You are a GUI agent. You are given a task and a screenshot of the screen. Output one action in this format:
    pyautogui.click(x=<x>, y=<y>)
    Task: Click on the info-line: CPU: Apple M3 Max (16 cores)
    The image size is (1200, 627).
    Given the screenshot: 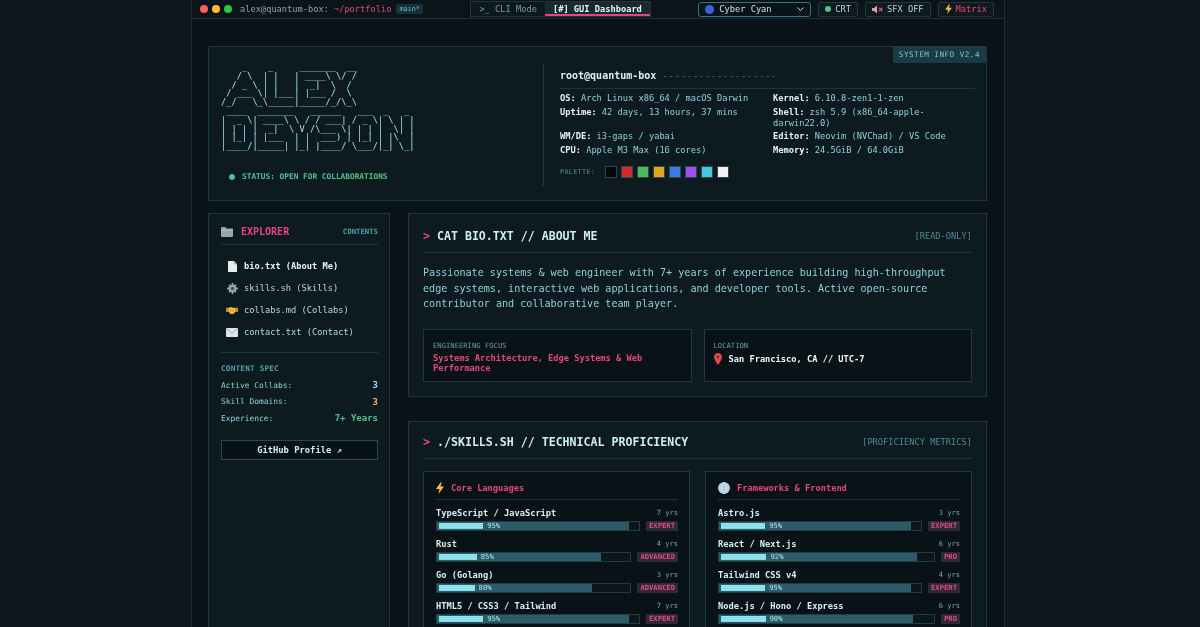 What is the action you would take?
    pyautogui.click(x=634, y=150)
    